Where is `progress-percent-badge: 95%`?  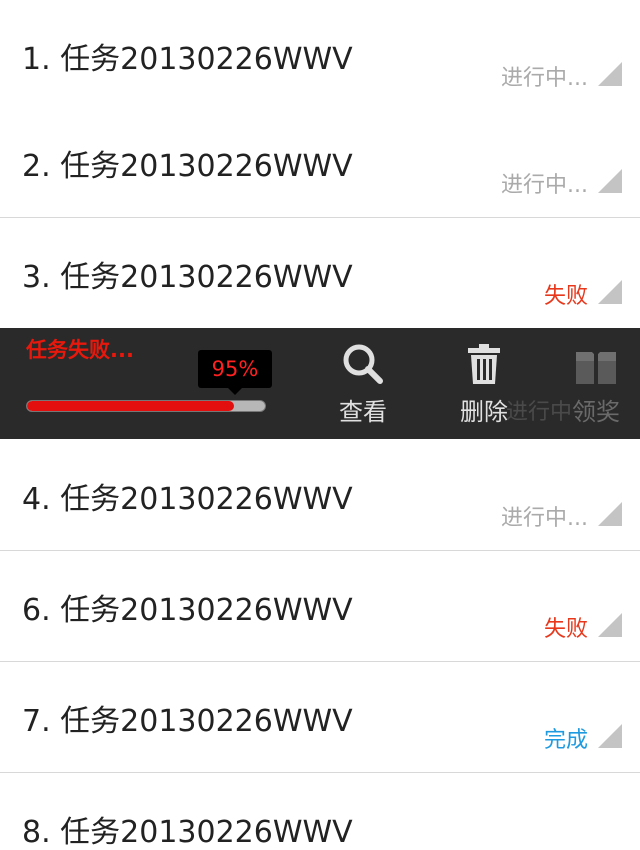
progress-percent-badge: 95% is located at coordinates (235, 372).